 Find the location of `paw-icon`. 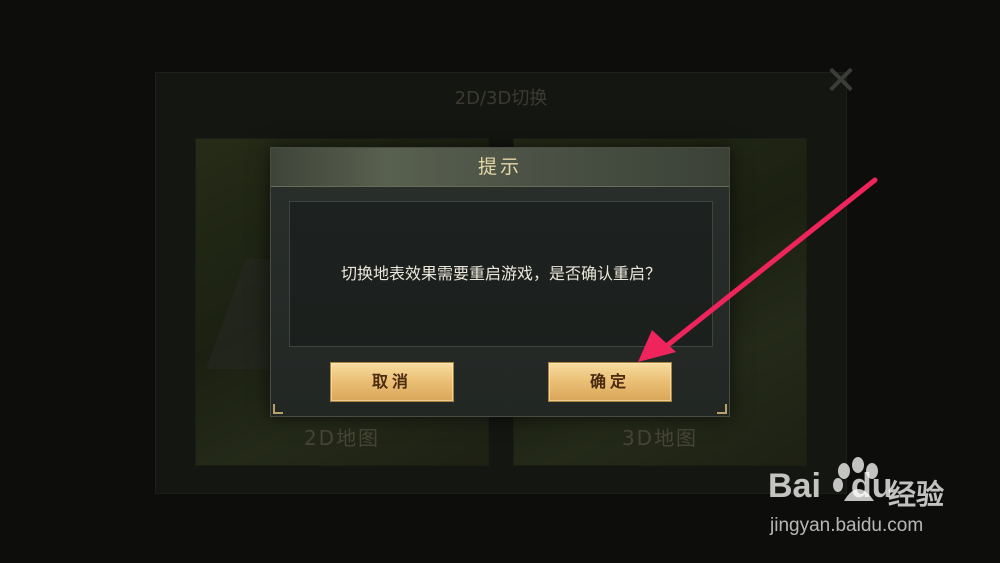

paw-icon is located at coordinates (855, 479).